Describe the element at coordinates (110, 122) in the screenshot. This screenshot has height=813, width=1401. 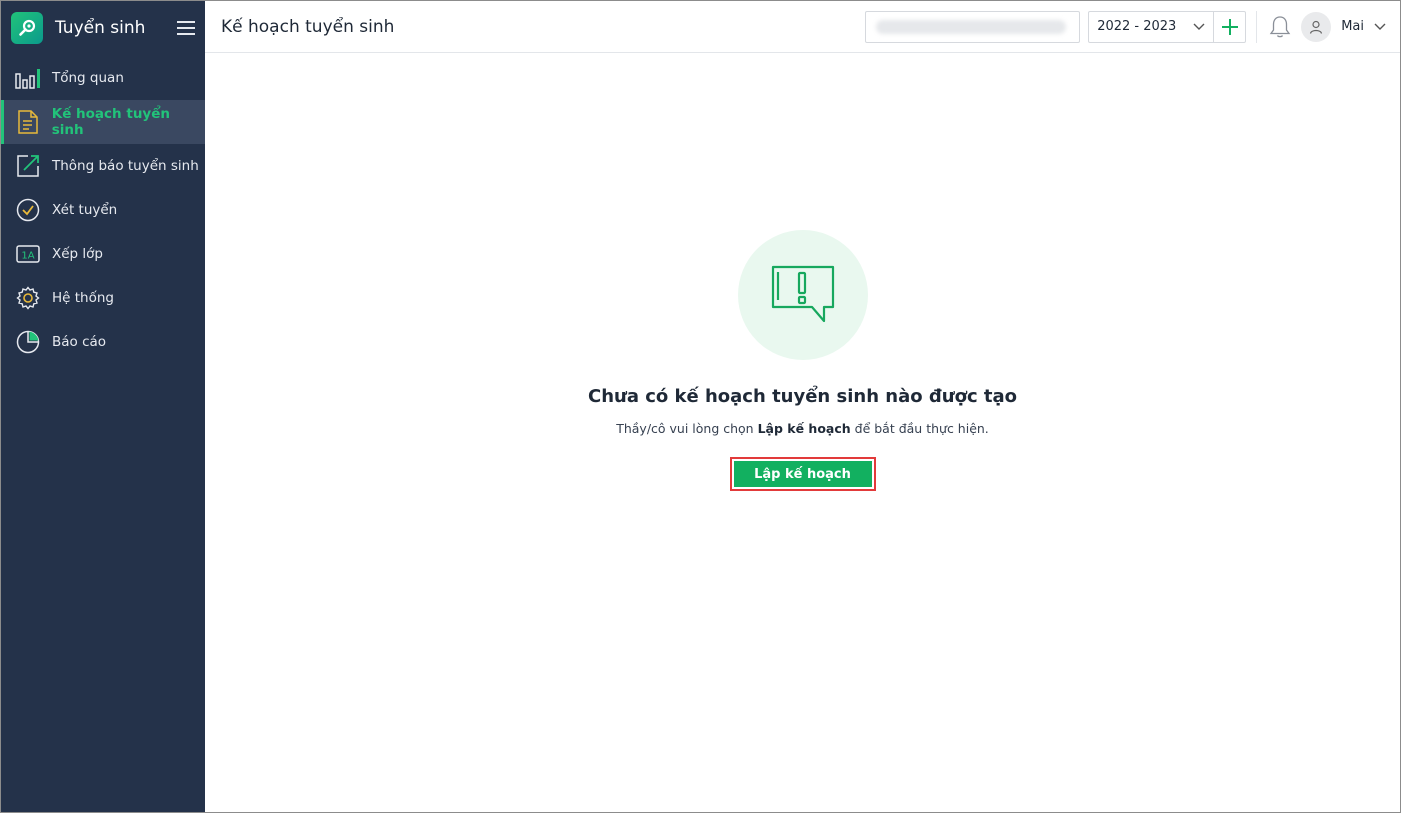
I see `sidebar-item-label: Kế hoạch tuyển sinh` at that location.